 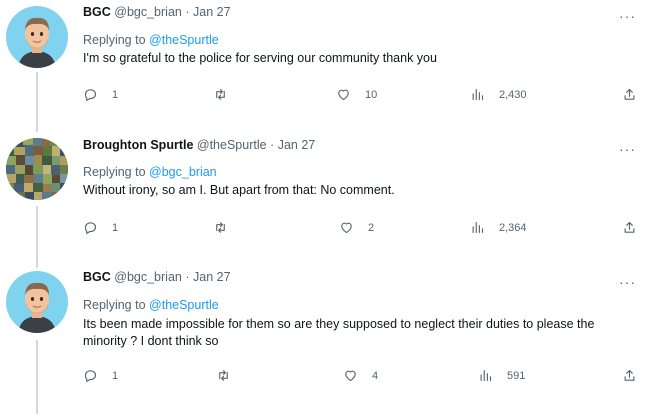 I want to click on views-count: 2,364, so click(x=513, y=227).